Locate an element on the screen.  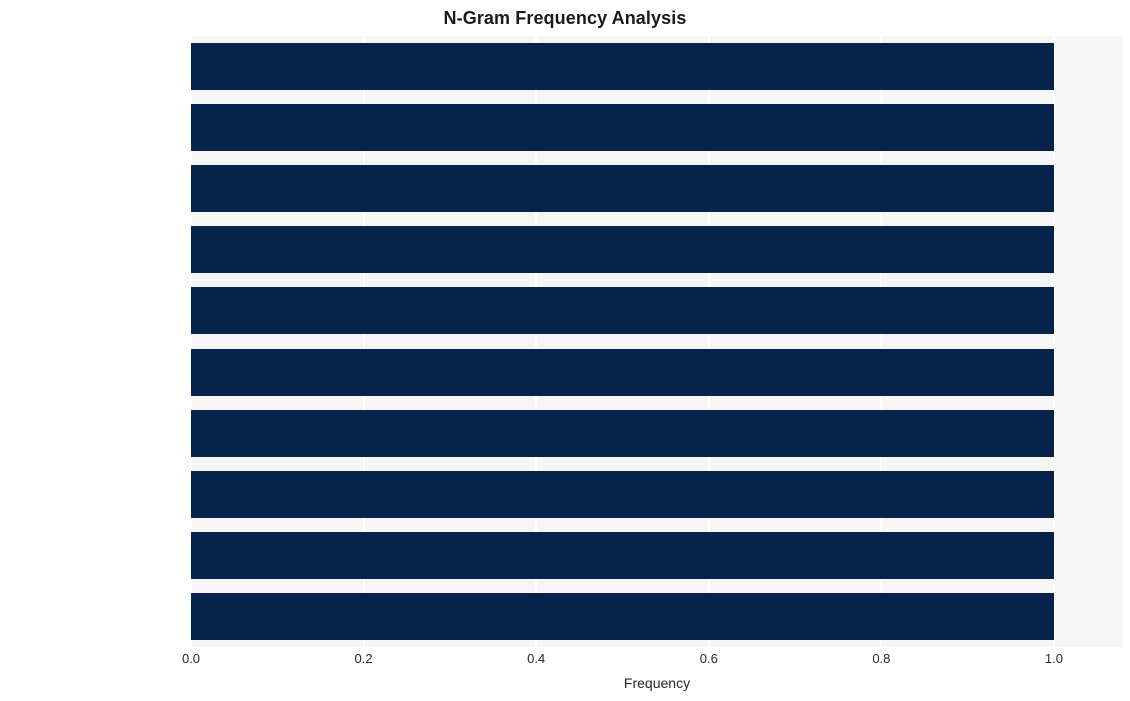
chart-title-text: N-Gram Frequency Analysis is located at coordinates (565, 18).